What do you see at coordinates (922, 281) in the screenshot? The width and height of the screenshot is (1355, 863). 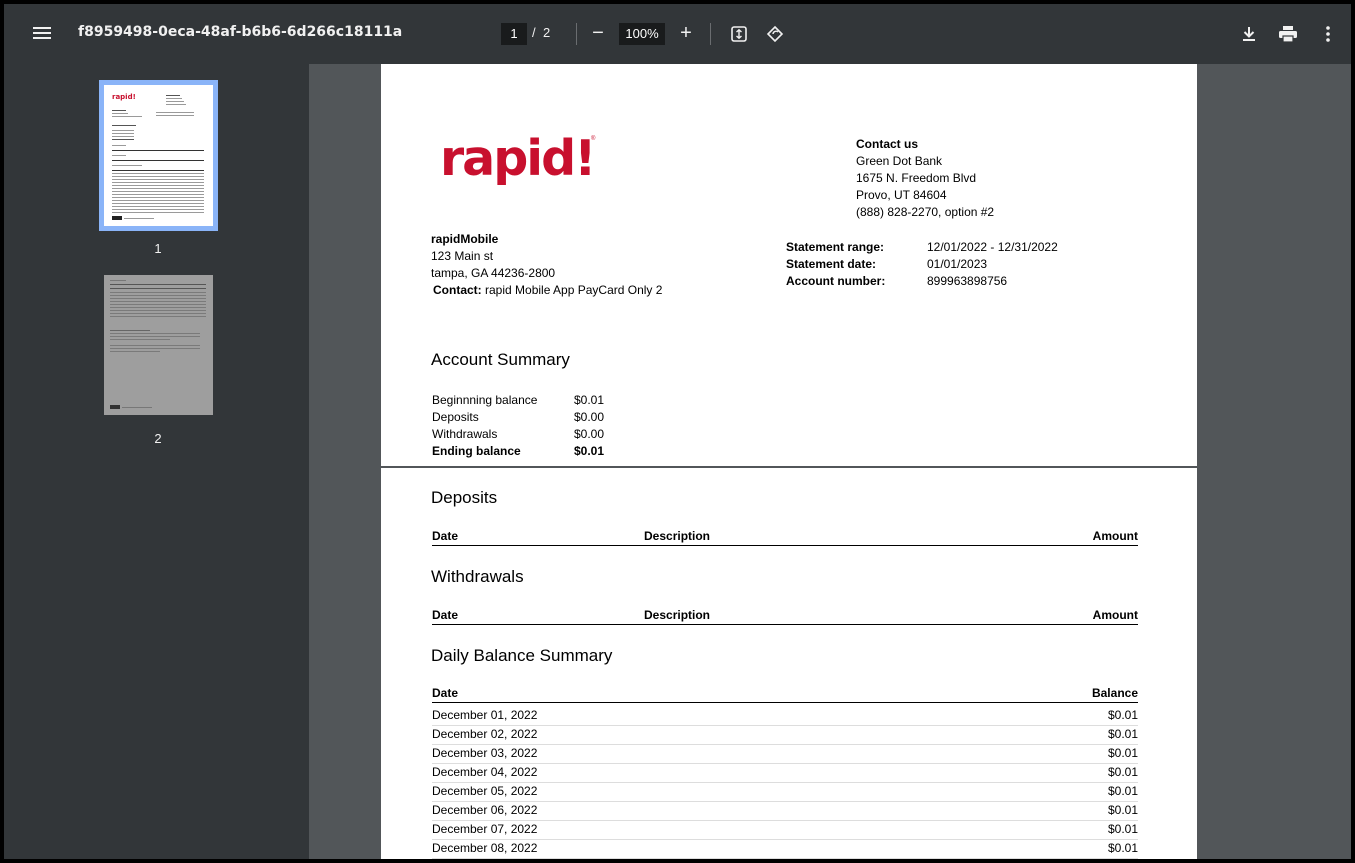 I see `statement-info-row: Account number: 899963898756` at bounding box center [922, 281].